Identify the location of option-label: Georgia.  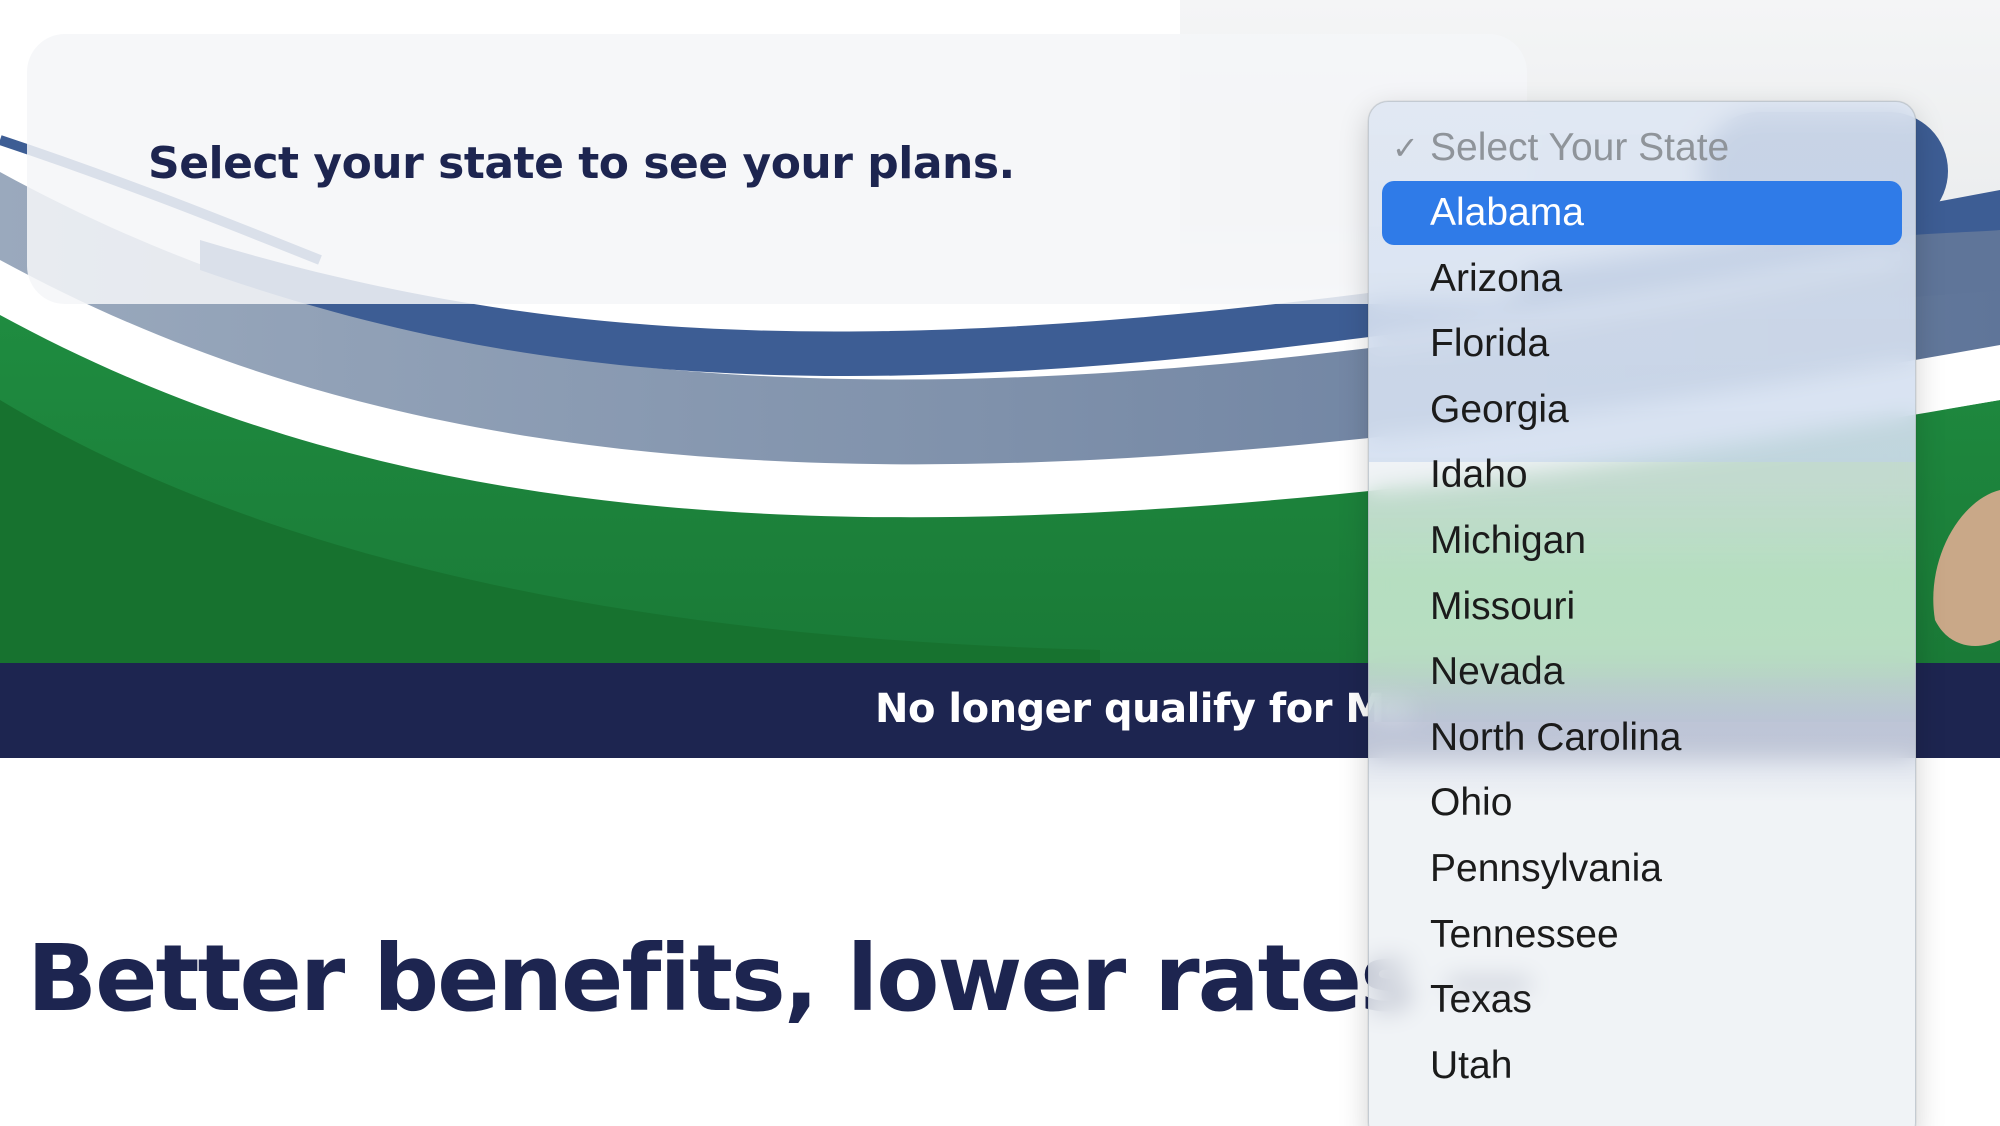
(1499, 409).